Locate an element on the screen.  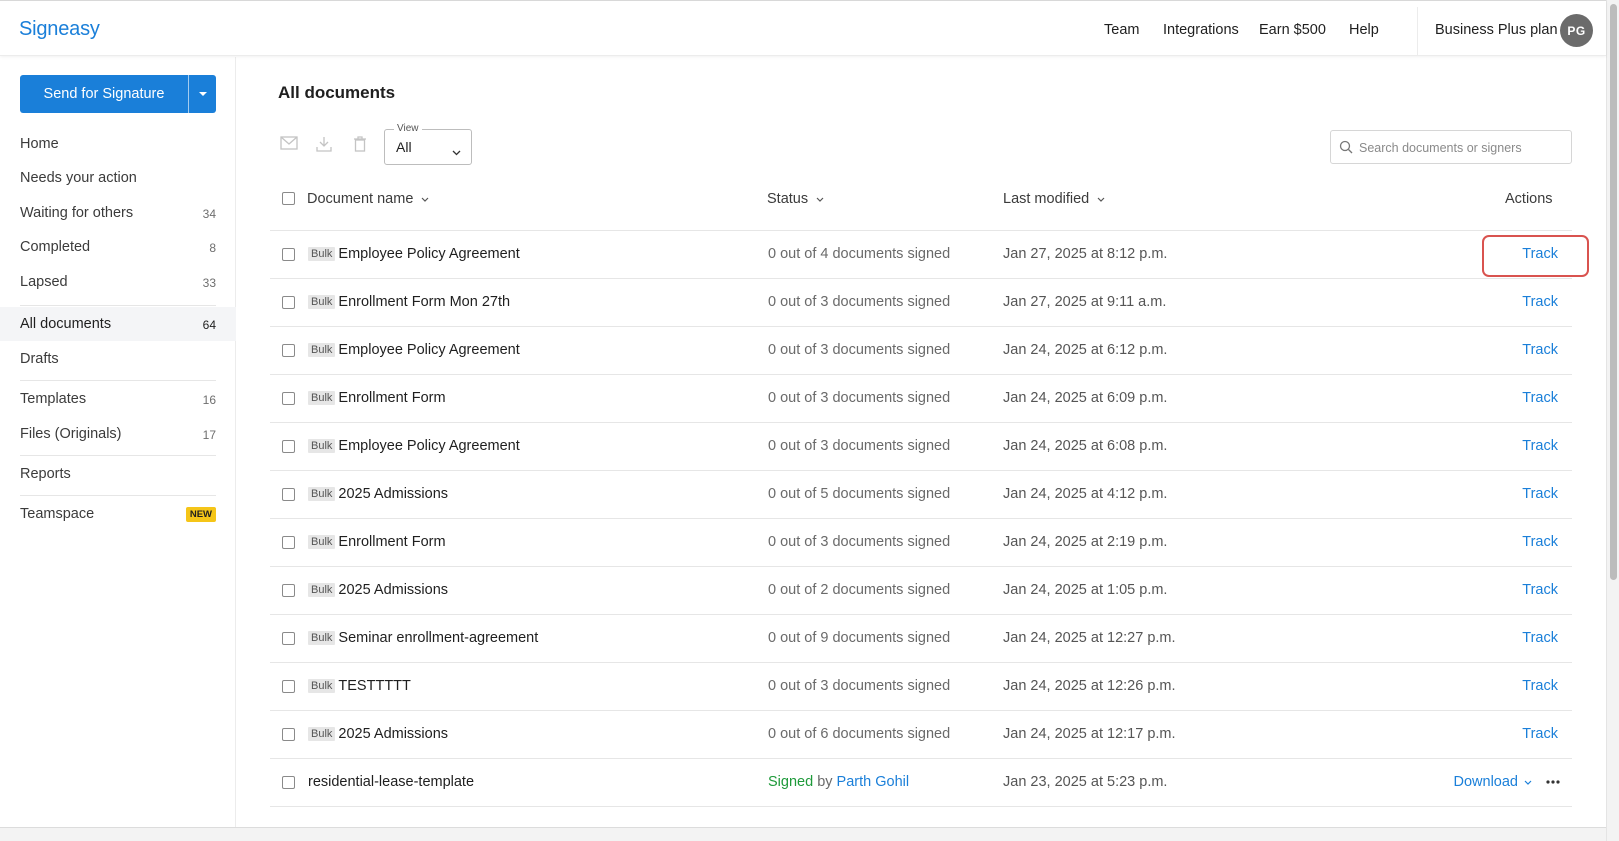
last-modified: Jan 24, 2025 at 12:27 p.m. is located at coordinates (1089, 638).